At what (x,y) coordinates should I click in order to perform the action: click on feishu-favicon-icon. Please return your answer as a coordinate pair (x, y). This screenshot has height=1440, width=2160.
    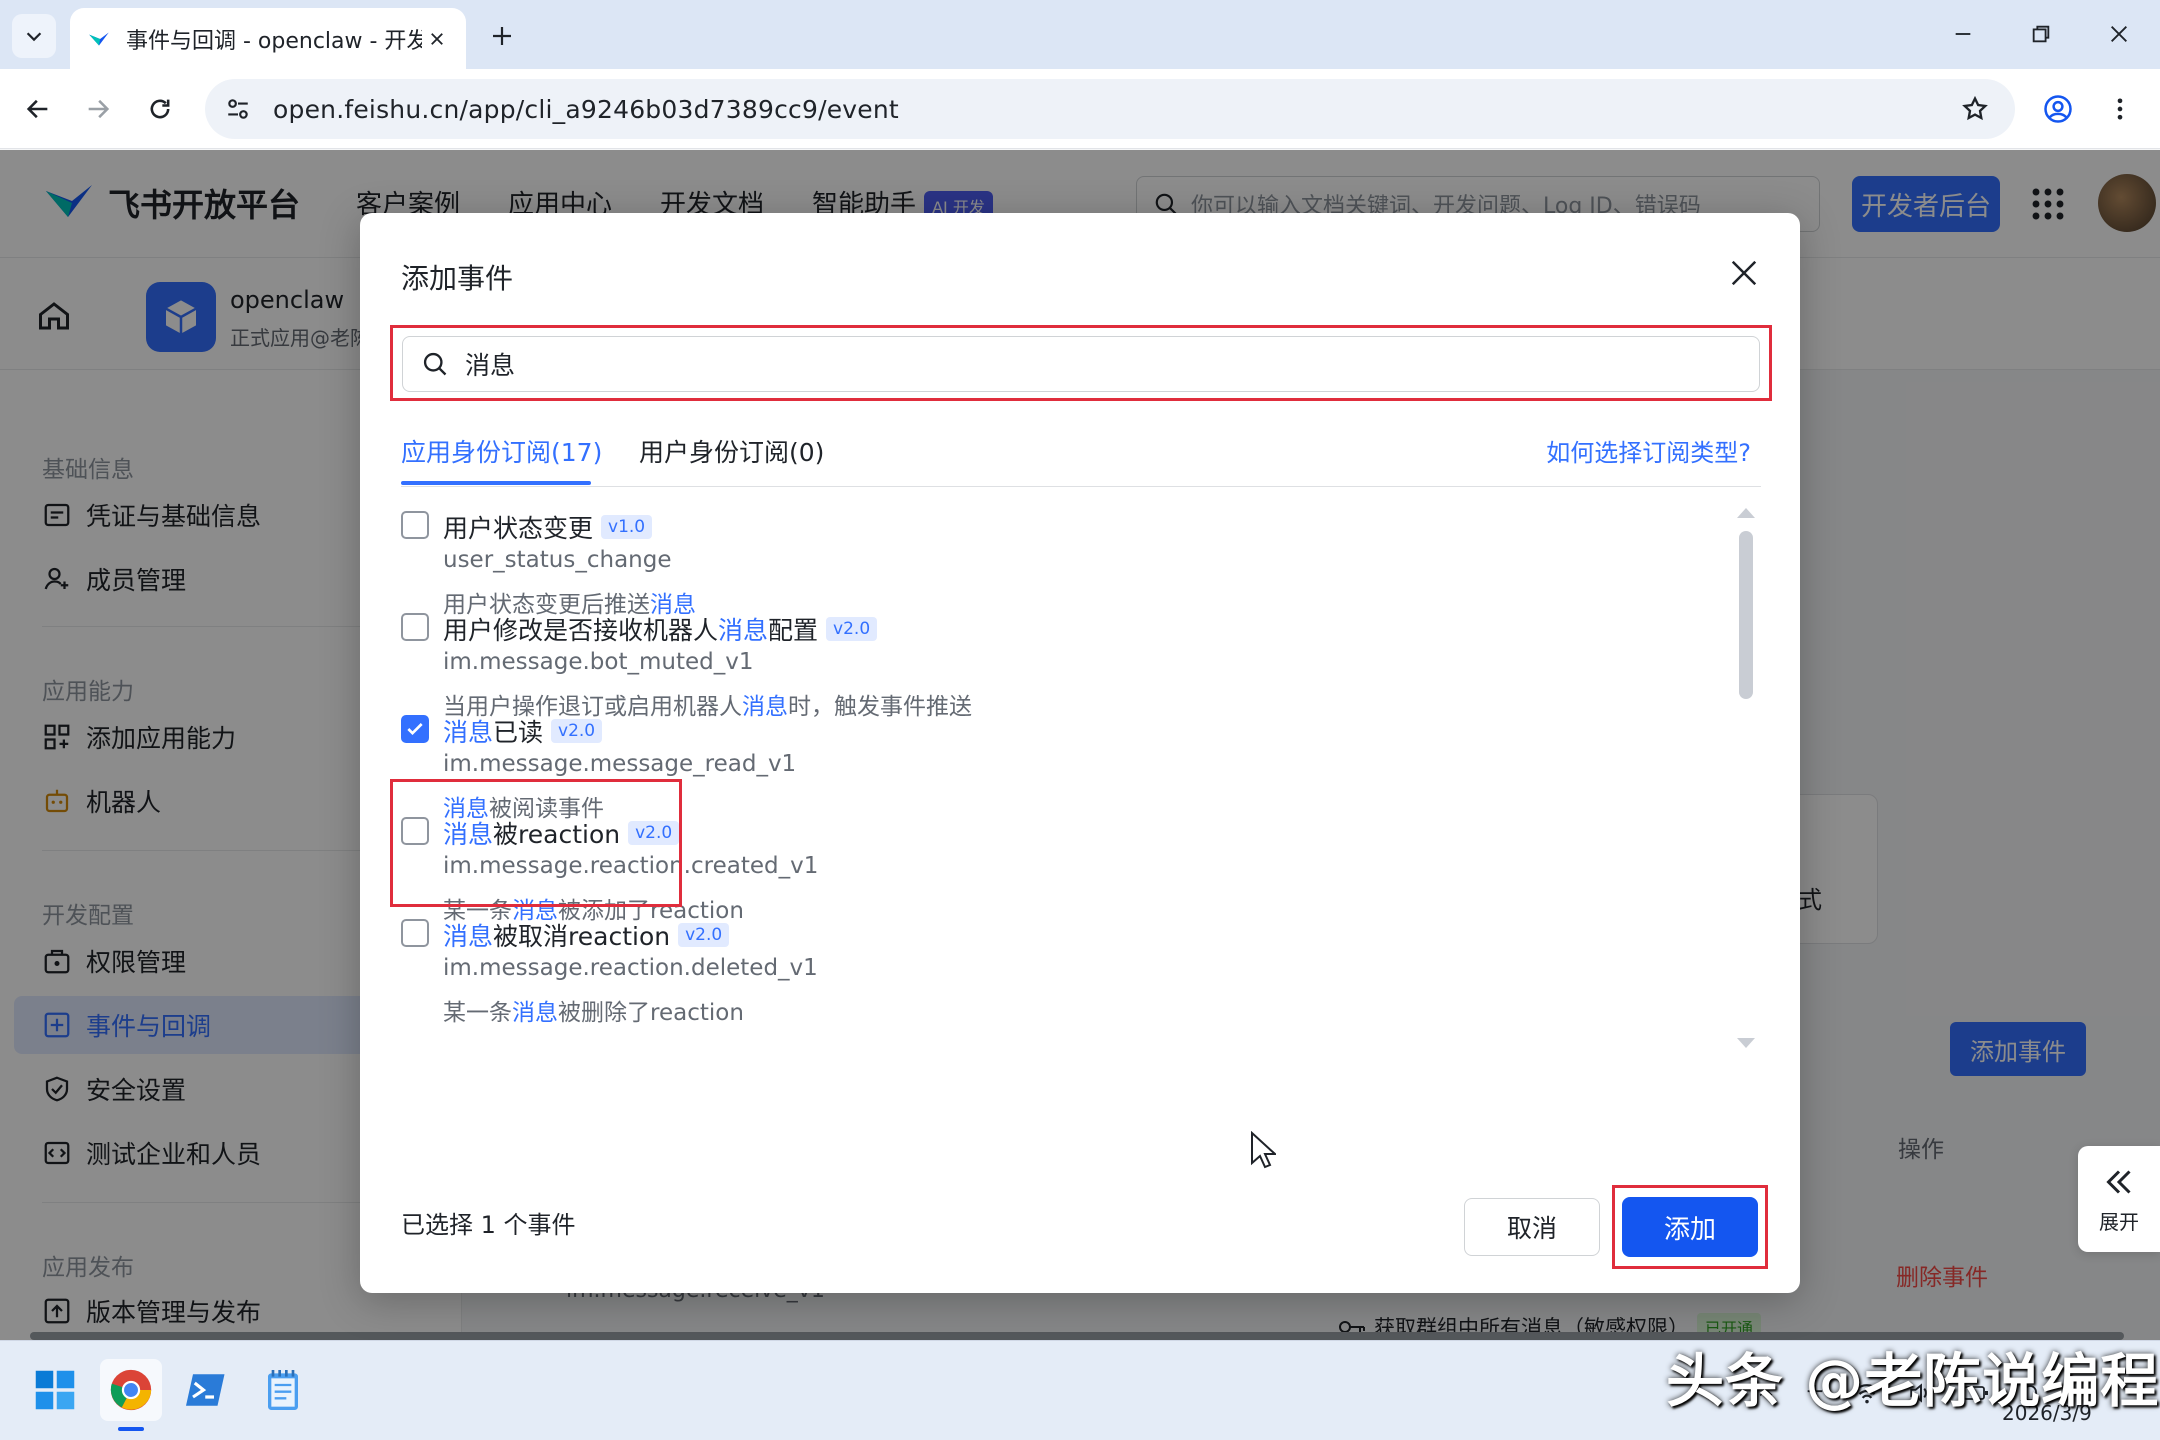
    Looking at the image, I should click on (99, 38).